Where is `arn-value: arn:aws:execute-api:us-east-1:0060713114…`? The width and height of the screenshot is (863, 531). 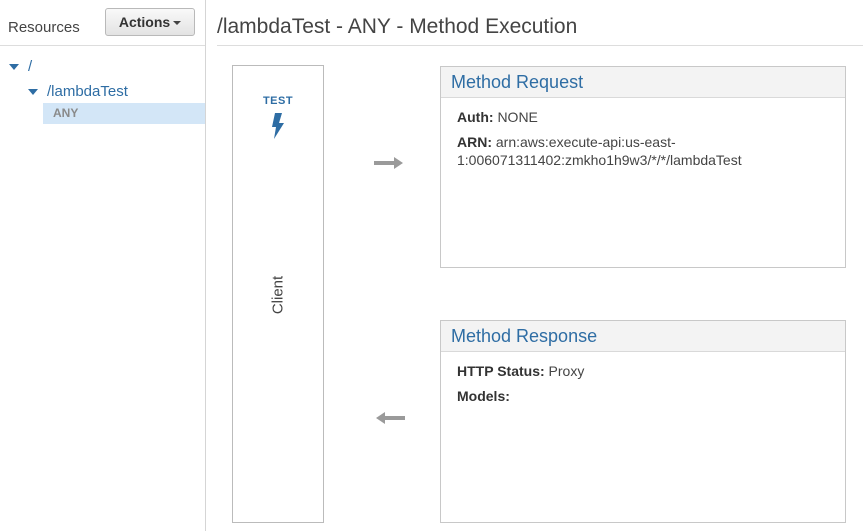 arn-value: arn:aws:execute-api:us-east-1:0060713114… is located at coordinates (599, 151).